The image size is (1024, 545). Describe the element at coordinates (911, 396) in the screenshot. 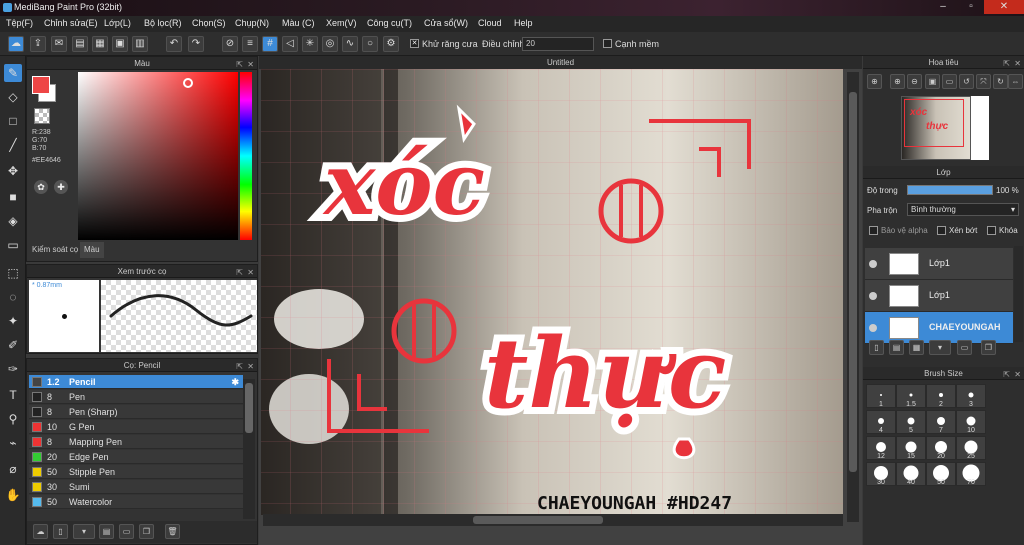

I see `brush-size-option: 1.5` at that location.